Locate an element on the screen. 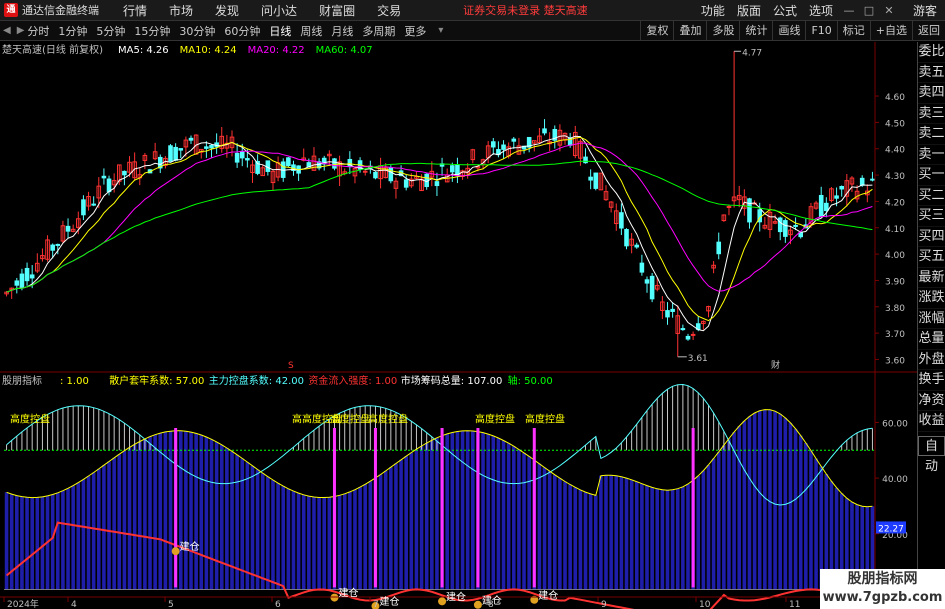  side-item: 换手 is located at coordinates (931, 380).